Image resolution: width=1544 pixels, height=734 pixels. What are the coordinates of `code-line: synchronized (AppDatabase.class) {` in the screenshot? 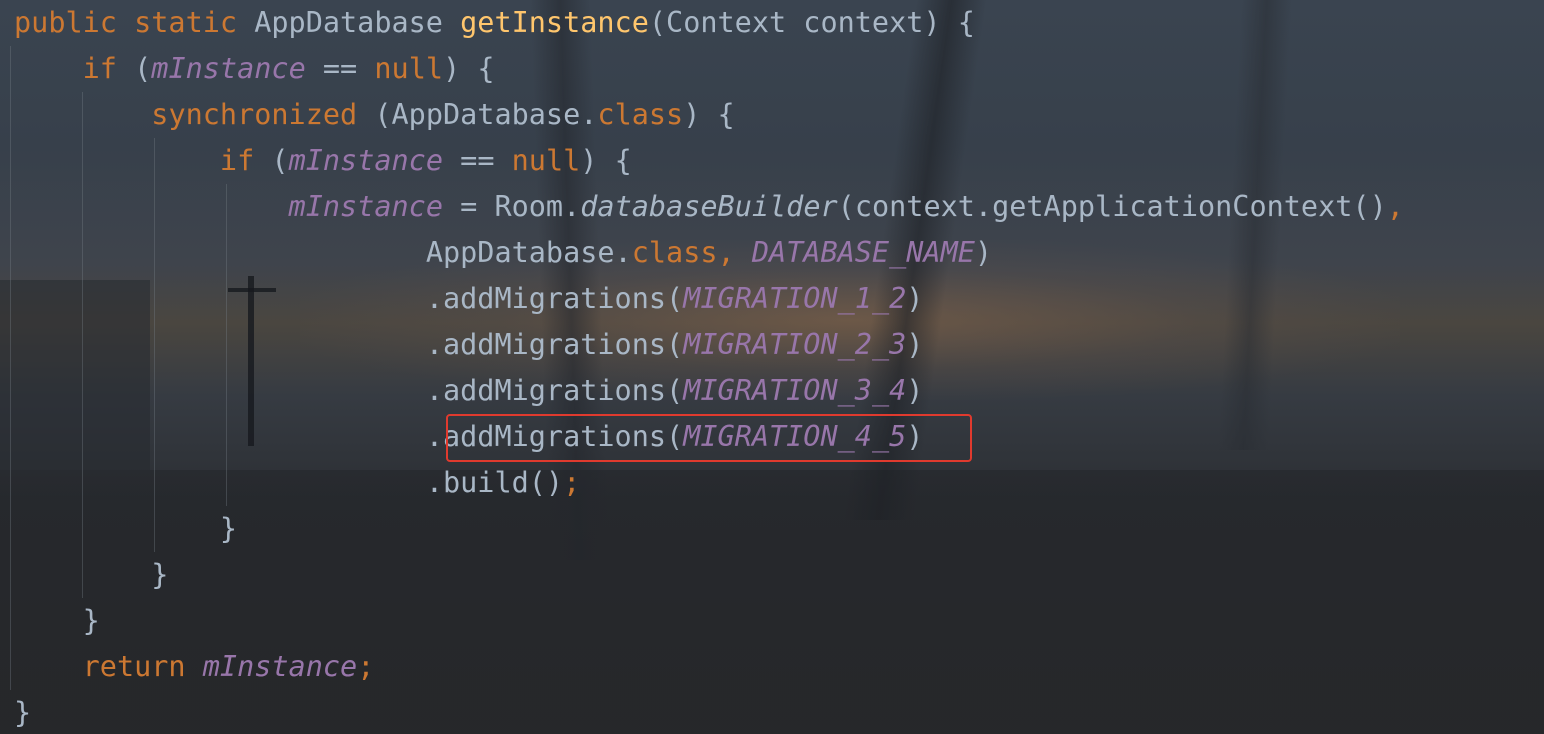 It's located at (374, 115).